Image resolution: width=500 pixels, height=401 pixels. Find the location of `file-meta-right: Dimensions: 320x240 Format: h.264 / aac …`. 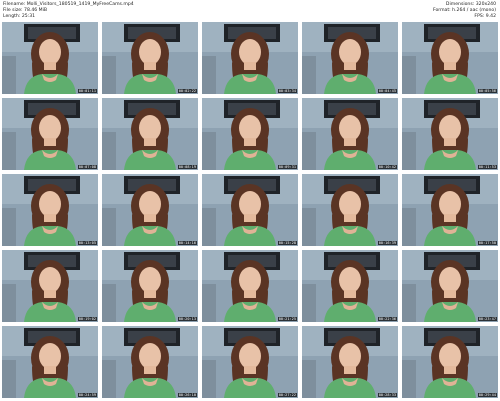

file-meta-right: Dimensions: 320x240 Format: h.264 / aac … is located at coordinates (464, 11).